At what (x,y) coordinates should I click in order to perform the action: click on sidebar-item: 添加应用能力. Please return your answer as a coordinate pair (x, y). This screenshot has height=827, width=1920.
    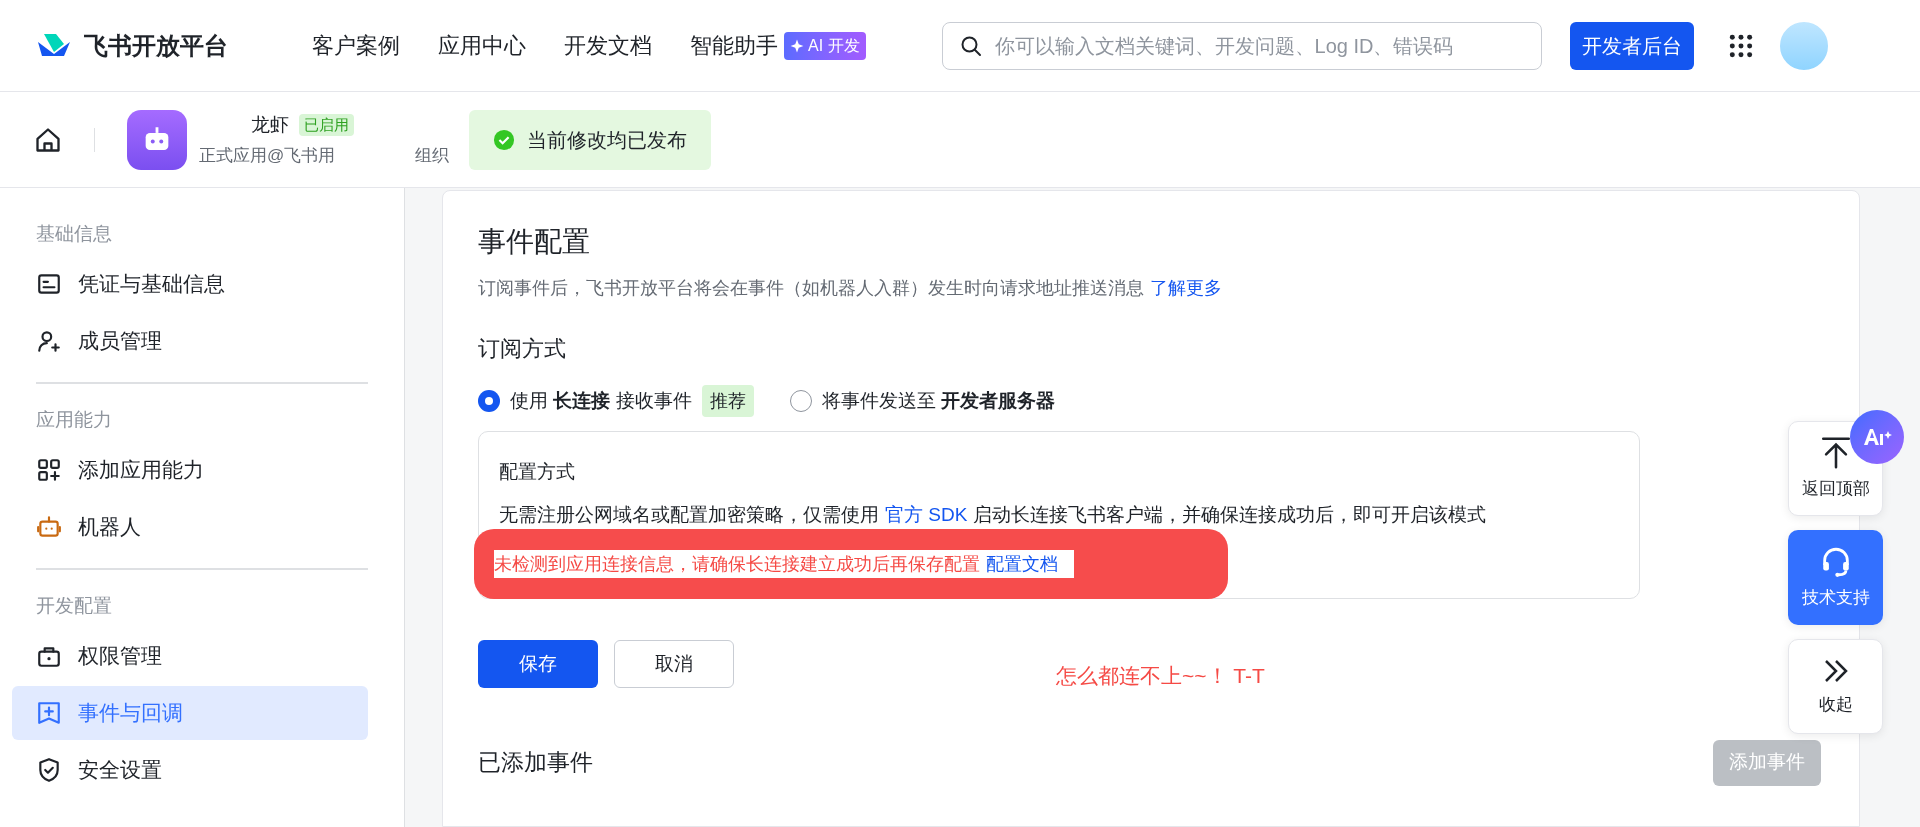
    Looking at the image, I should click on (190, 470).